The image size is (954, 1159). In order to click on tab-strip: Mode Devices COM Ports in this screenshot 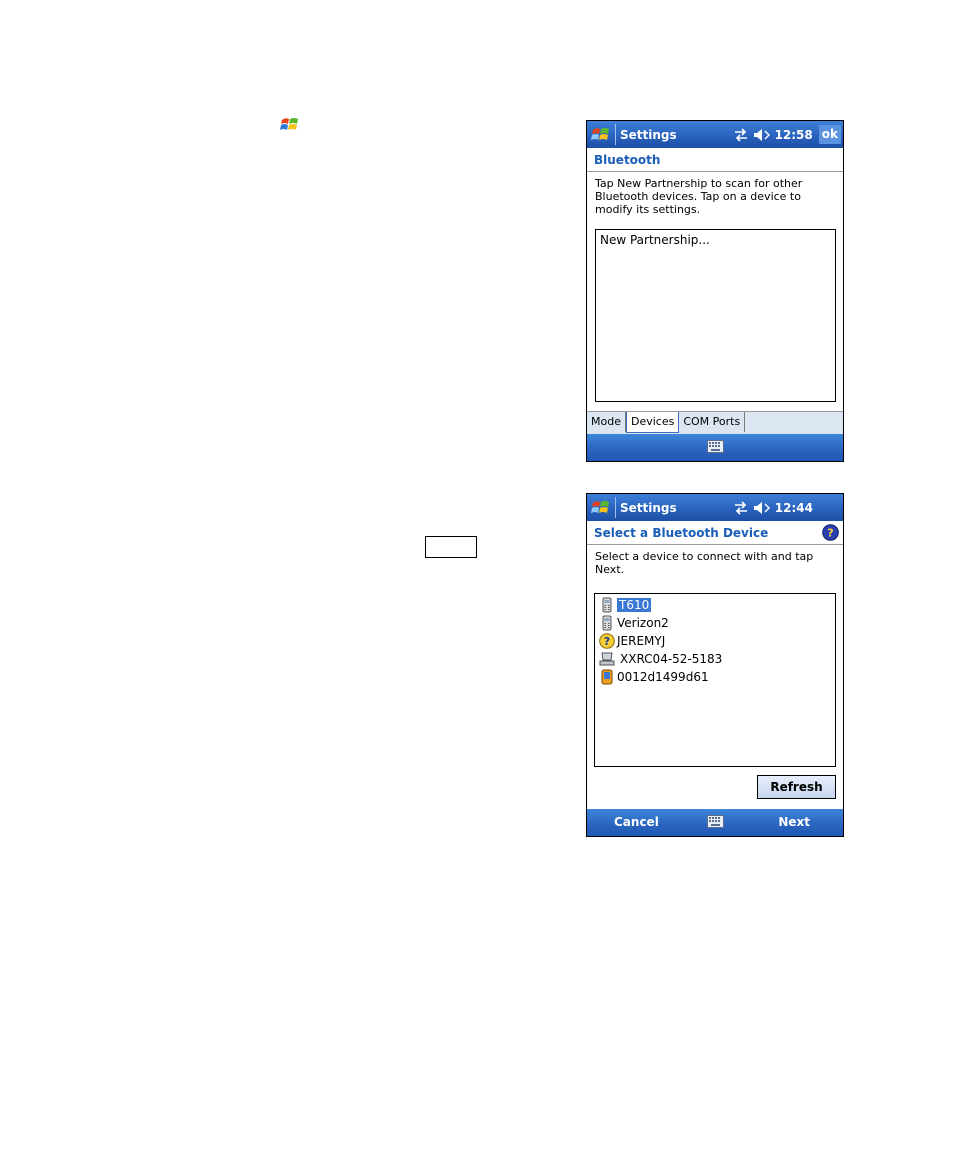, I will do `click(715, 422)`.